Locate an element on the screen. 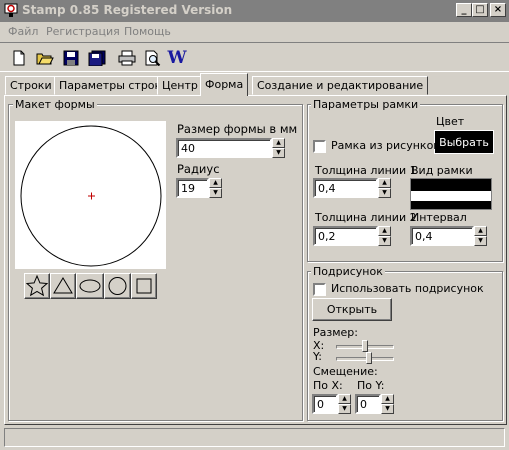 The width and height of the screenshot is (509, 450). interval-input: 0,4 is located at coordinates (442, 236).